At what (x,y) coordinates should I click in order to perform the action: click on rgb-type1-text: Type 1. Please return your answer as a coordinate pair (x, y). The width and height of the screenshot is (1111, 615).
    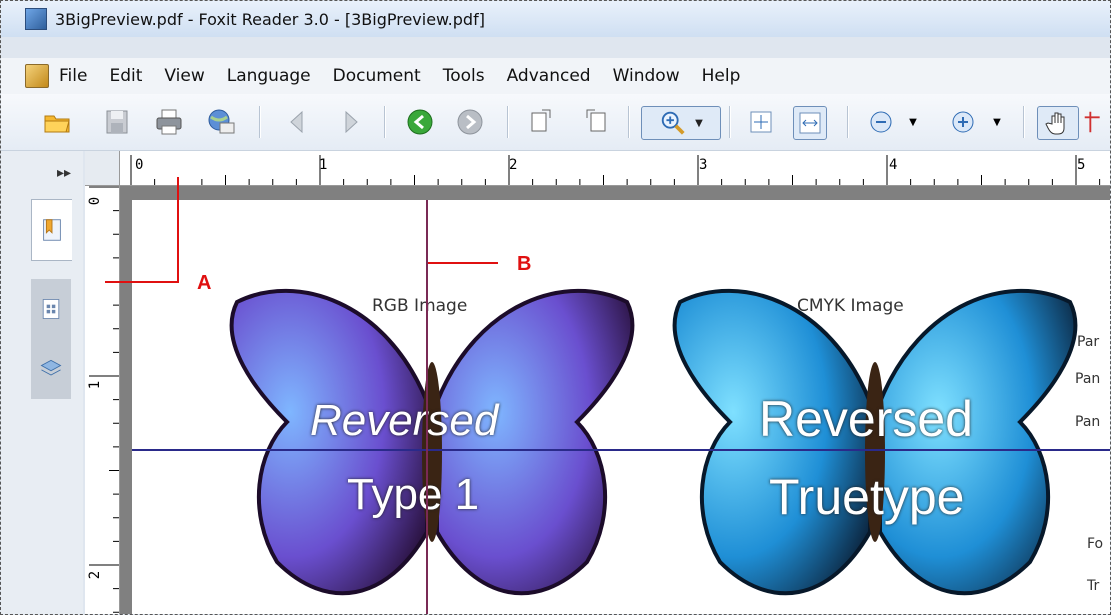
    Looking at the image, I should click on (413, 494).